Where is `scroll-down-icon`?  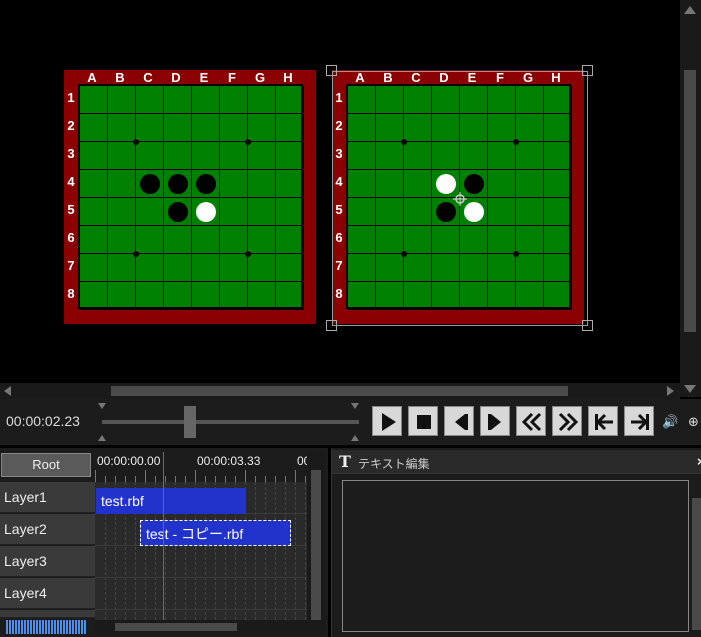
scroll-down-icon is located at coordinates (690, 389).